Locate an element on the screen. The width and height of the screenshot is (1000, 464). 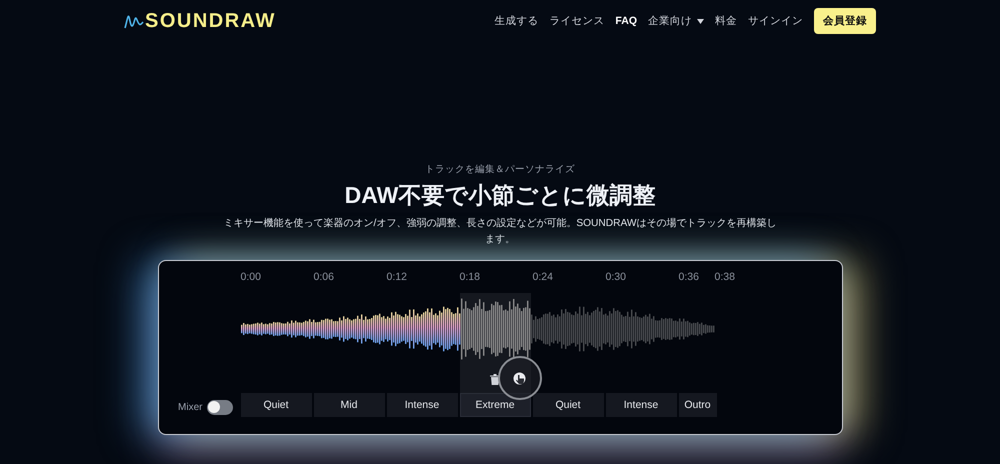
time-label: 0:24 is located at coordinates (543, 277).